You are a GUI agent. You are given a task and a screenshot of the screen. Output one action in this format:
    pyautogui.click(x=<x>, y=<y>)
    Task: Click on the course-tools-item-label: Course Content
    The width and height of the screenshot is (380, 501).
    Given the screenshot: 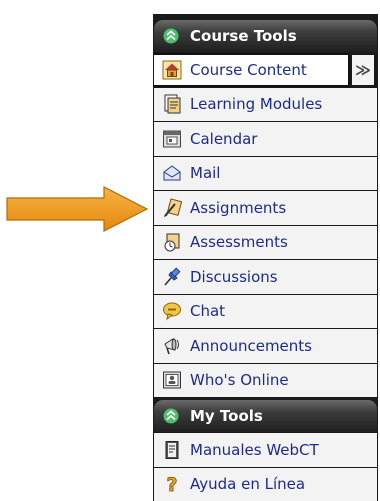 What is the action you would take?
    pyautogui.click(x=248, y=69)
    